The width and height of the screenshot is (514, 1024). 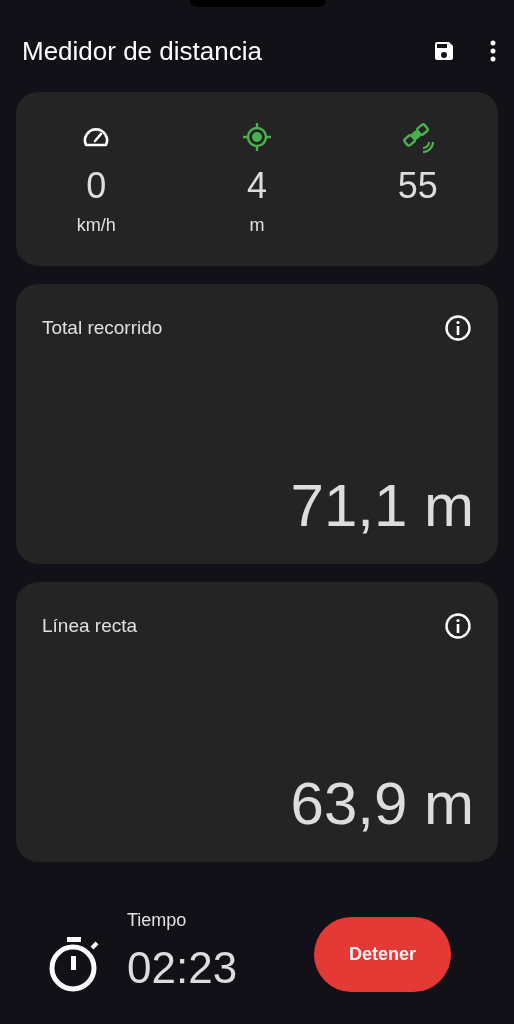 What do you see at coordinates (96, 186) in the screenshot?
I see `stat-value: 0` at bounding box center [96, 186].